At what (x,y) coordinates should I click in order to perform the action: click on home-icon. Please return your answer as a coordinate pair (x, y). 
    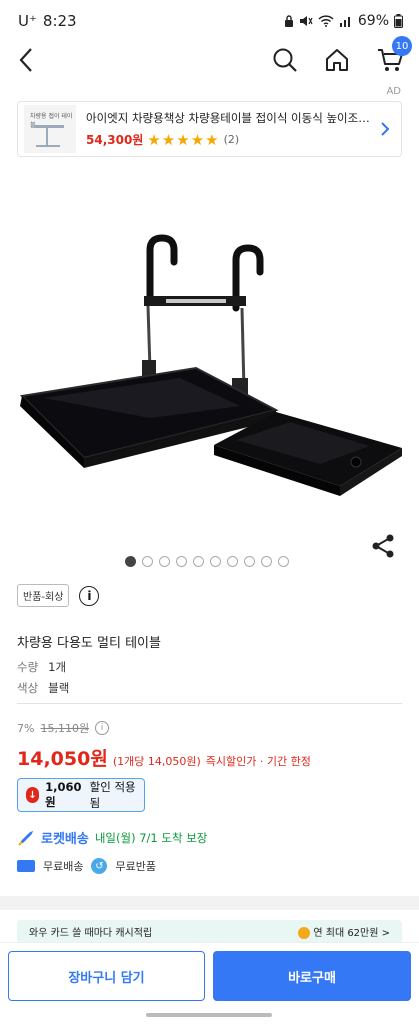
    Looking at the image, I should click on (337, 60).